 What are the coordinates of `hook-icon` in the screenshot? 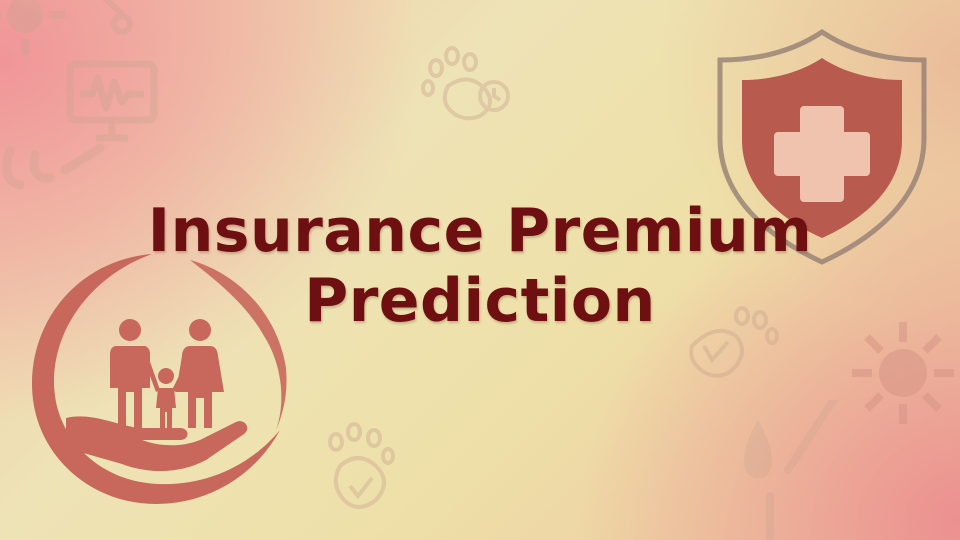 It's located at (117, 17).